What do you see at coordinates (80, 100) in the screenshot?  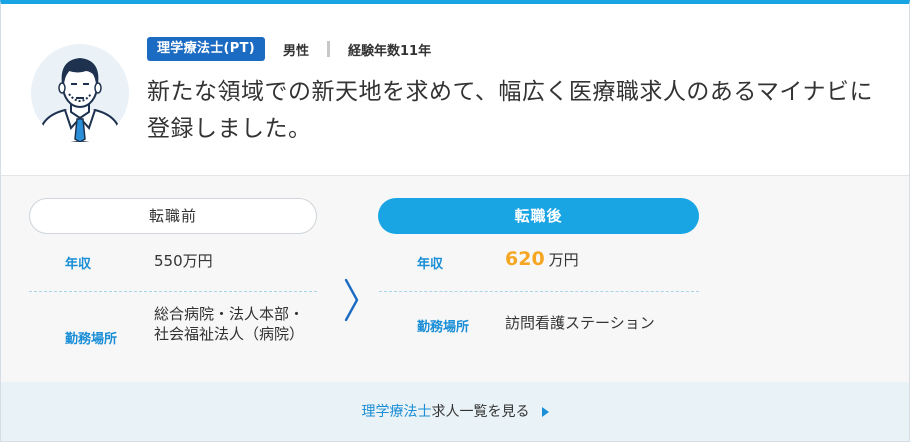 I see `male-avatar-icon` at bounding box center [80, 100].